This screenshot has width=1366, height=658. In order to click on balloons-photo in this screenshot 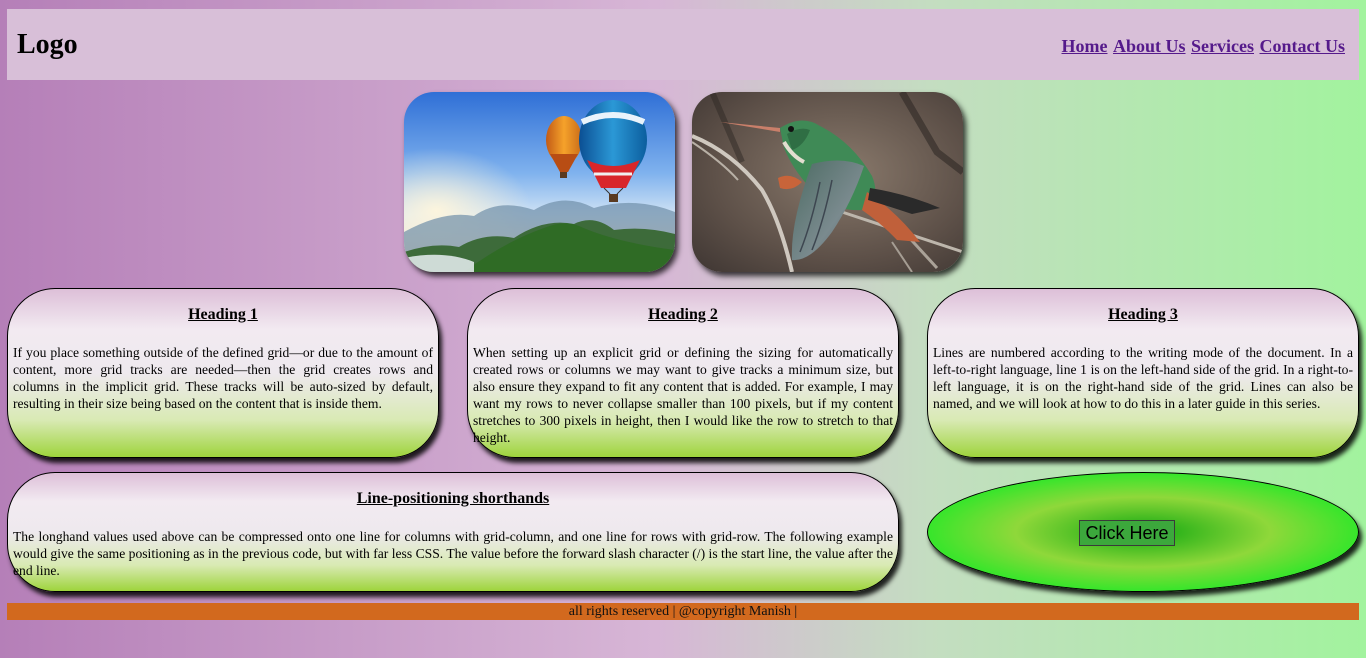, I will do `click(539, 182)`.